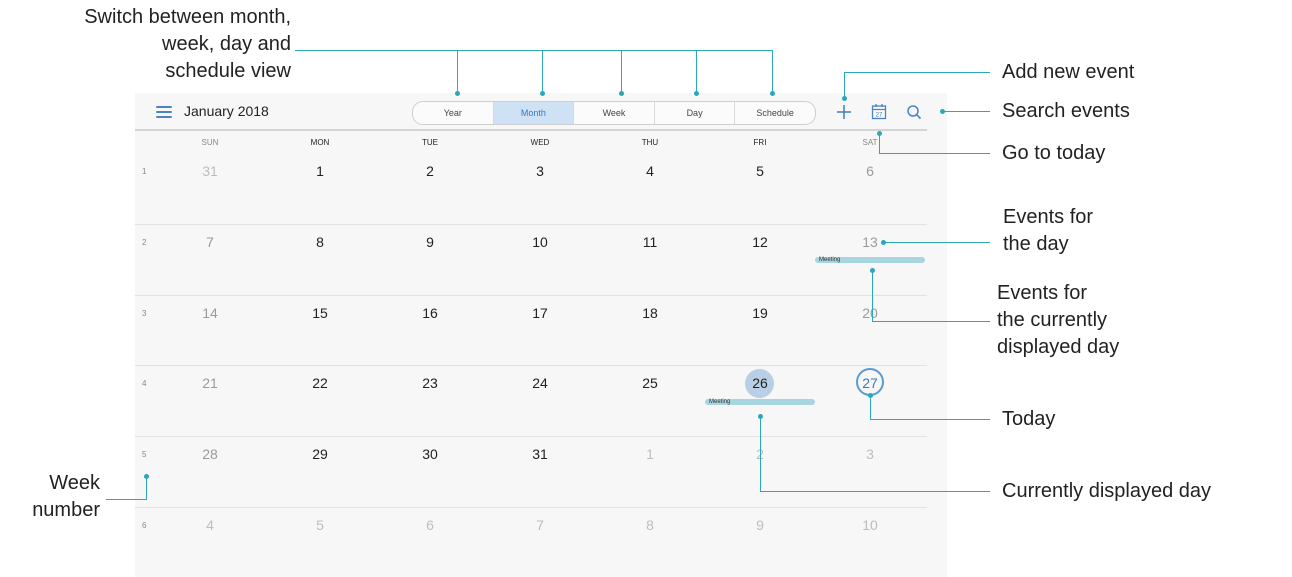 The image size is (1292, 577). What do you see at coordinates (144, 525) in the screenshot?
I see `week-number: 6` at bounding box center [144, 525].